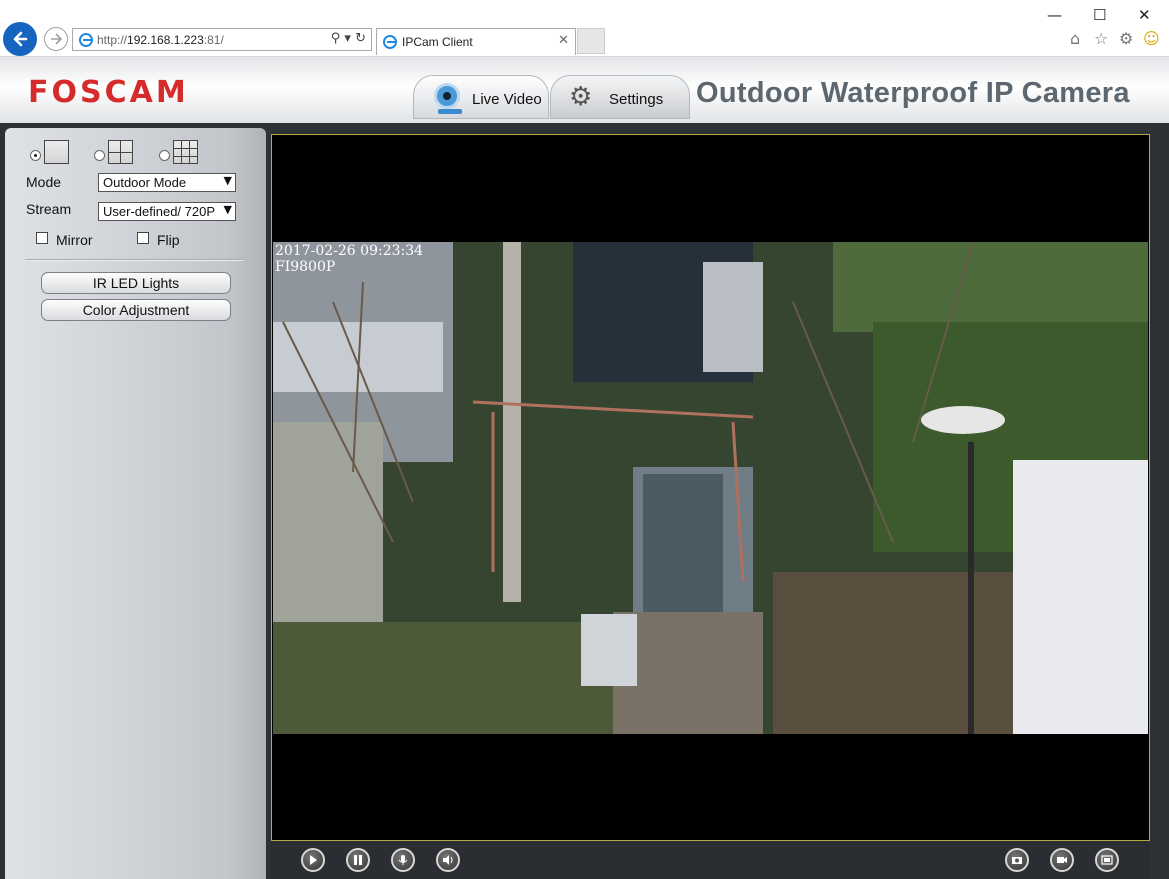 Image resolution: width=1169 pixels, height=879 pixels. What do you see at coordinates (185, 152) in the screenshot?
I see `nine-view-icon` at bounding box center [185, 152].